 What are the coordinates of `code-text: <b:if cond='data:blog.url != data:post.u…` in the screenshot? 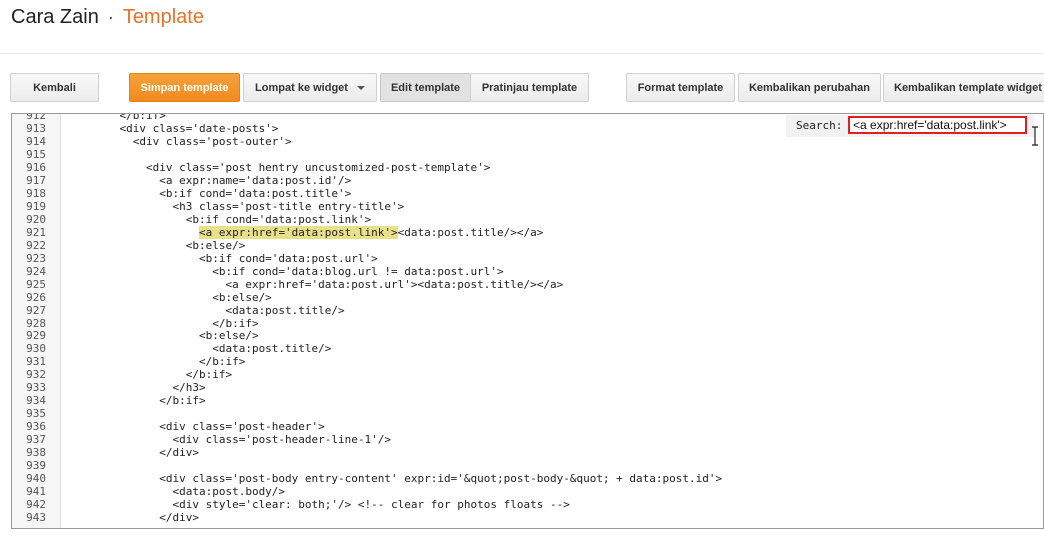 It's located at (298, 271).